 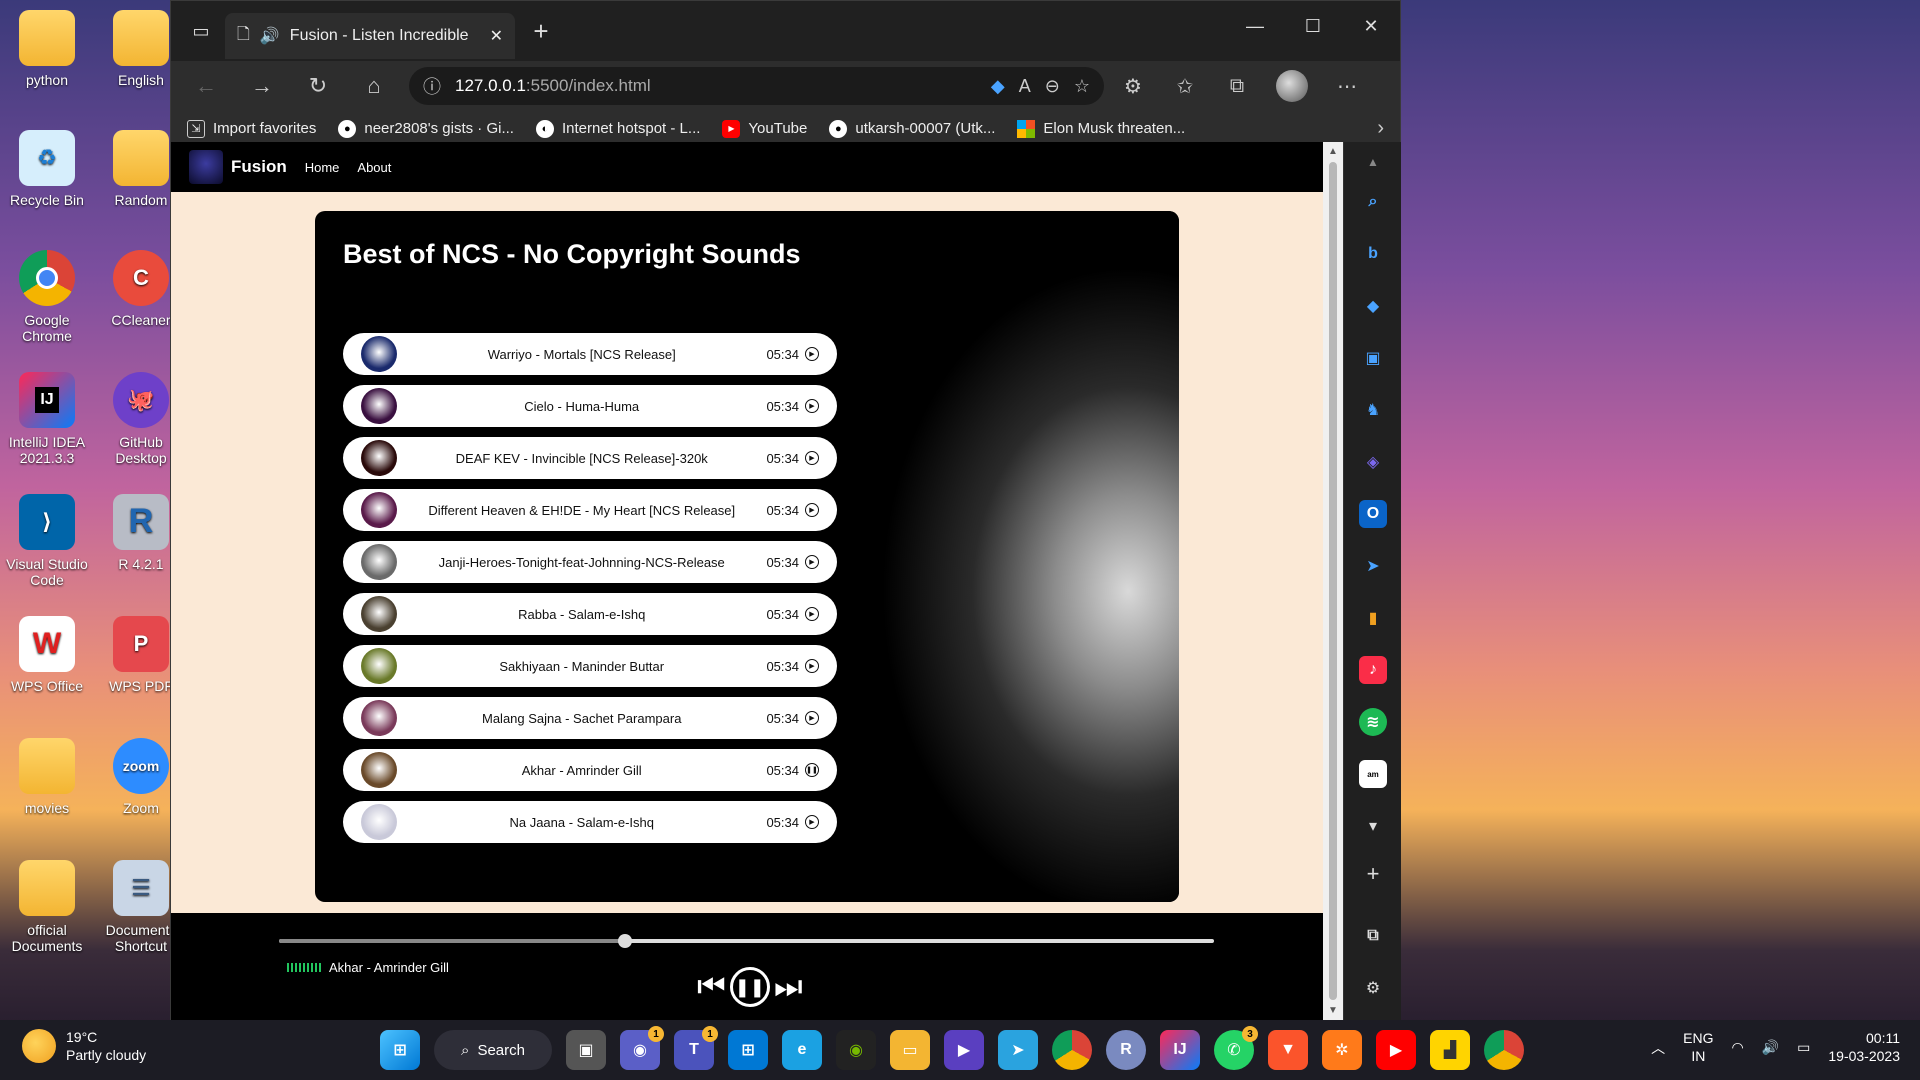 What do you see at coordinates (496, 36) in the screenshot?
I see `close-tab-icon: ✕` at bounding box center [496, 36].